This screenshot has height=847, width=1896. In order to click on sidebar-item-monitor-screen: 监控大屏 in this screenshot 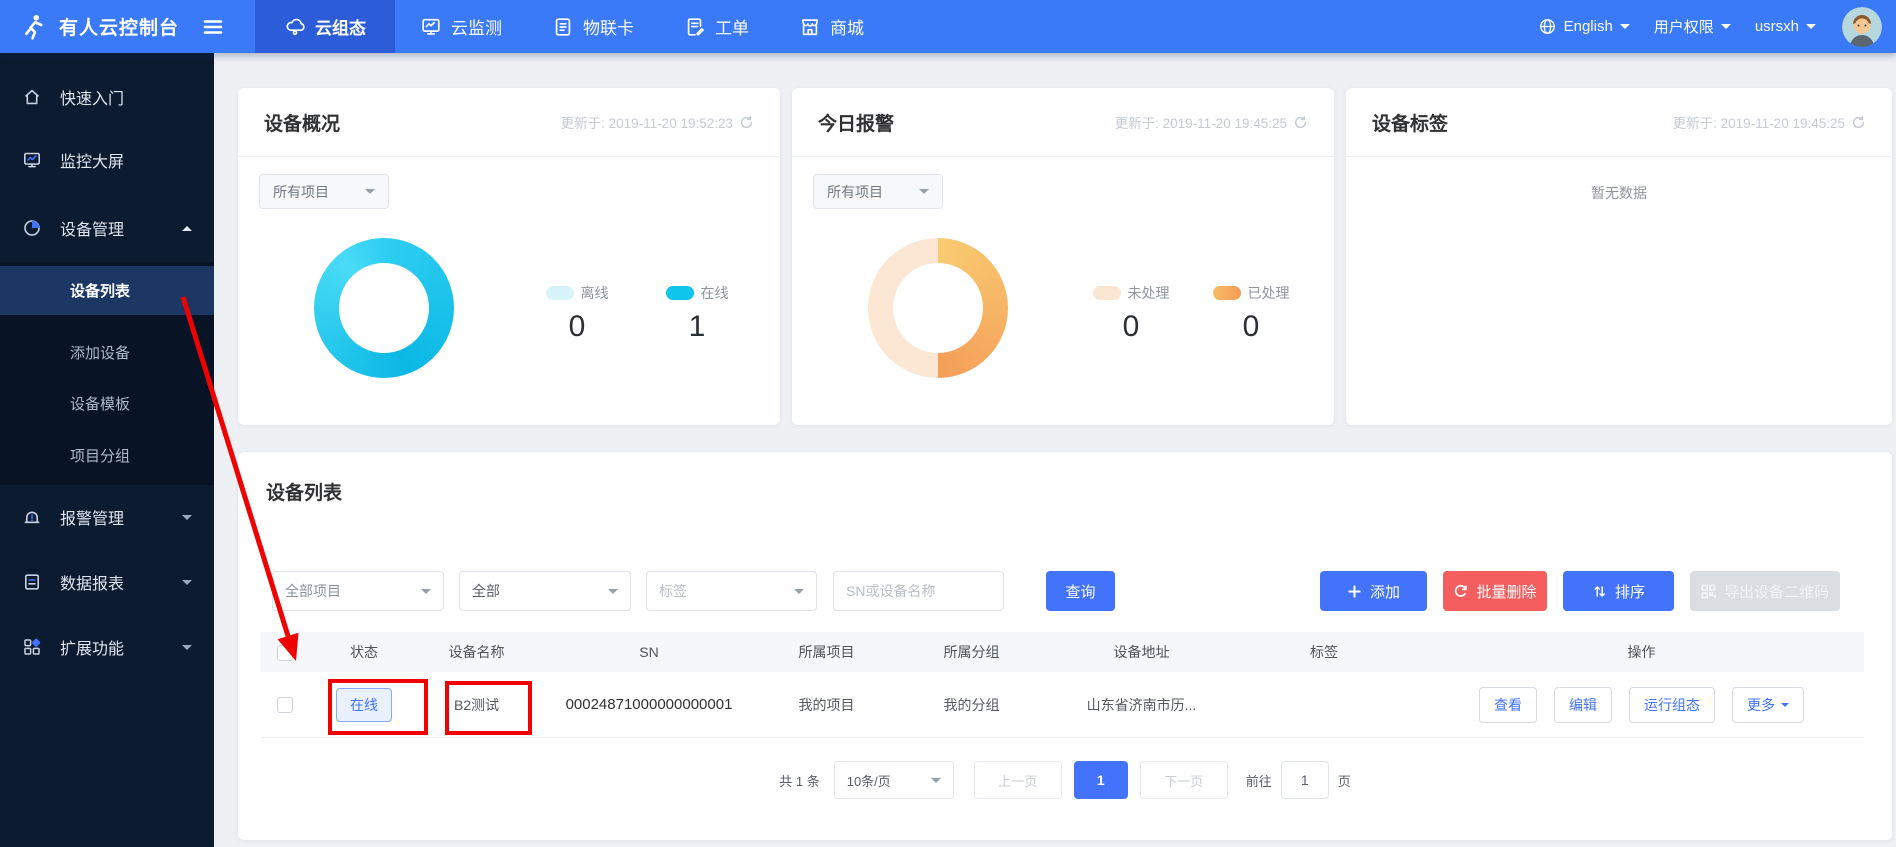, I will do `click(107, 160)`.